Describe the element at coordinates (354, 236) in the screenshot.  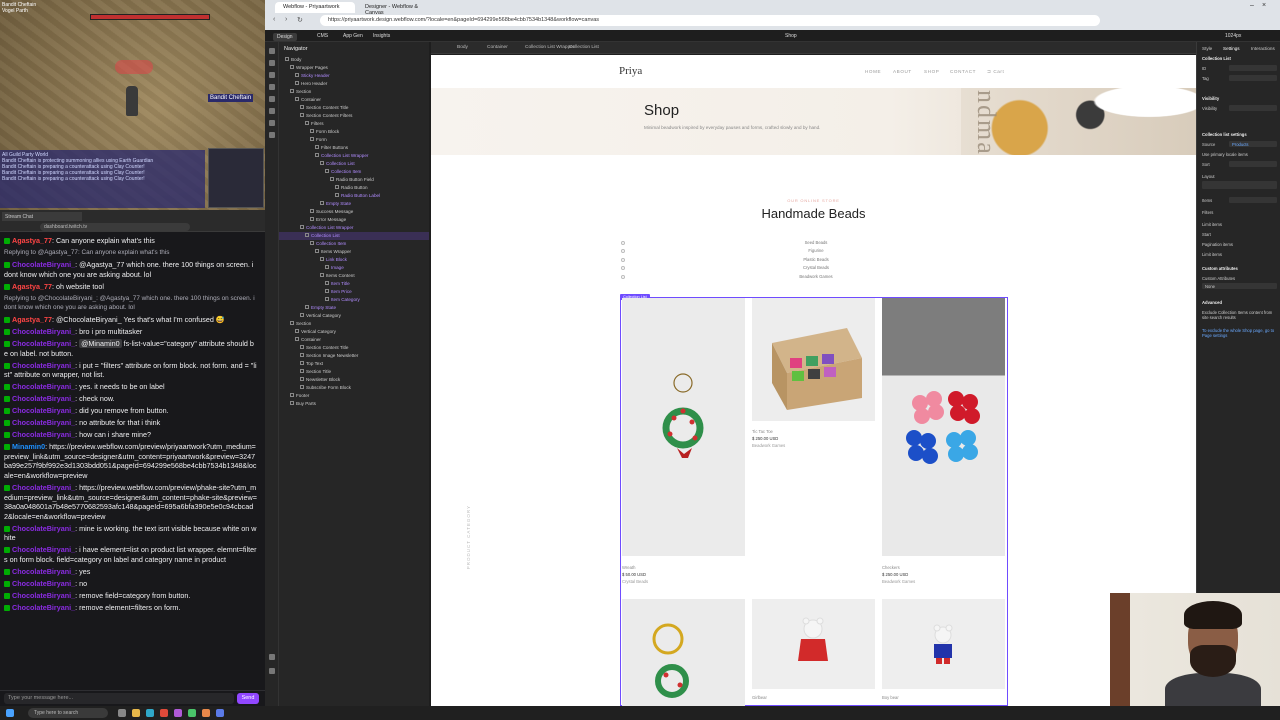
I see `navigator-node: Collection List` at that location.